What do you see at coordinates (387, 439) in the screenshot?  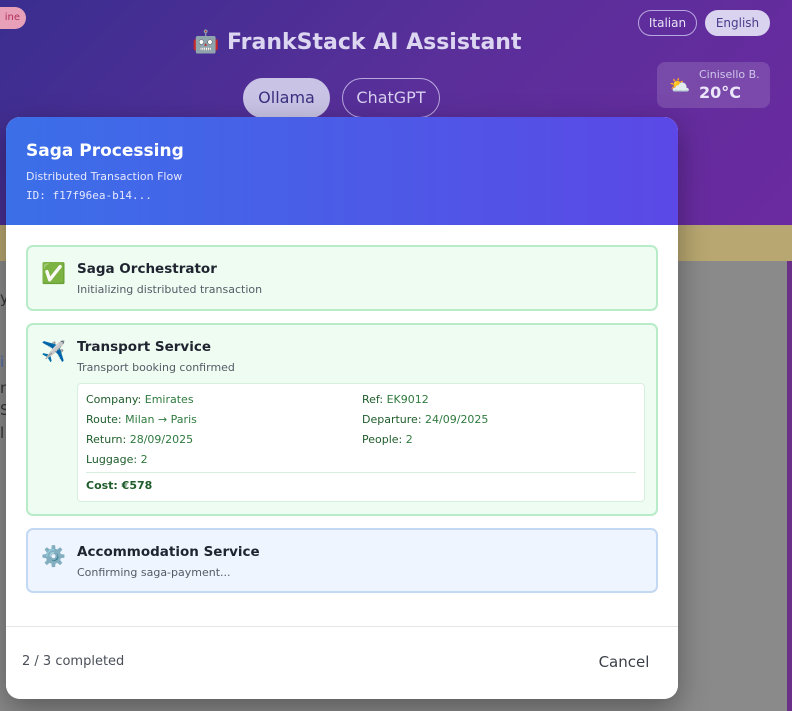 I see `people-field: People: 2` at bounding box center [387, 439].